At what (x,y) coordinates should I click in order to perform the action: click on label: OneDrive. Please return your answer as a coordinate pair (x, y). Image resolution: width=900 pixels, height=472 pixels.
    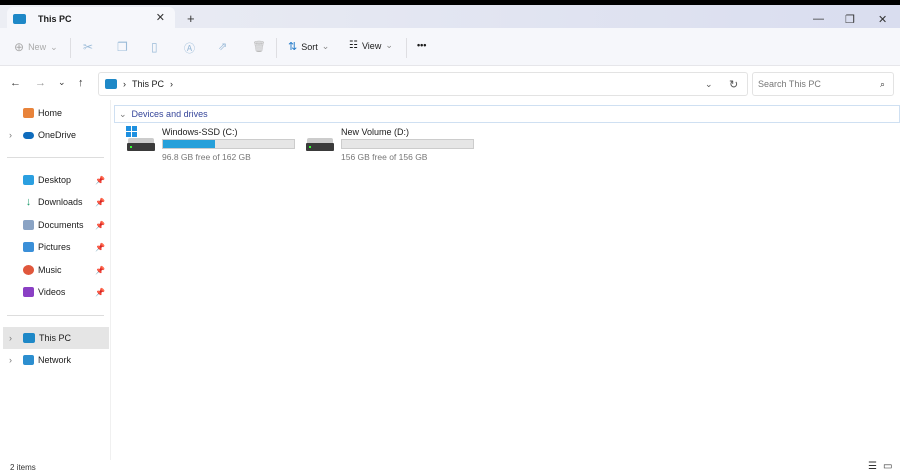
    Looking at the image, I should click on (57, 135).